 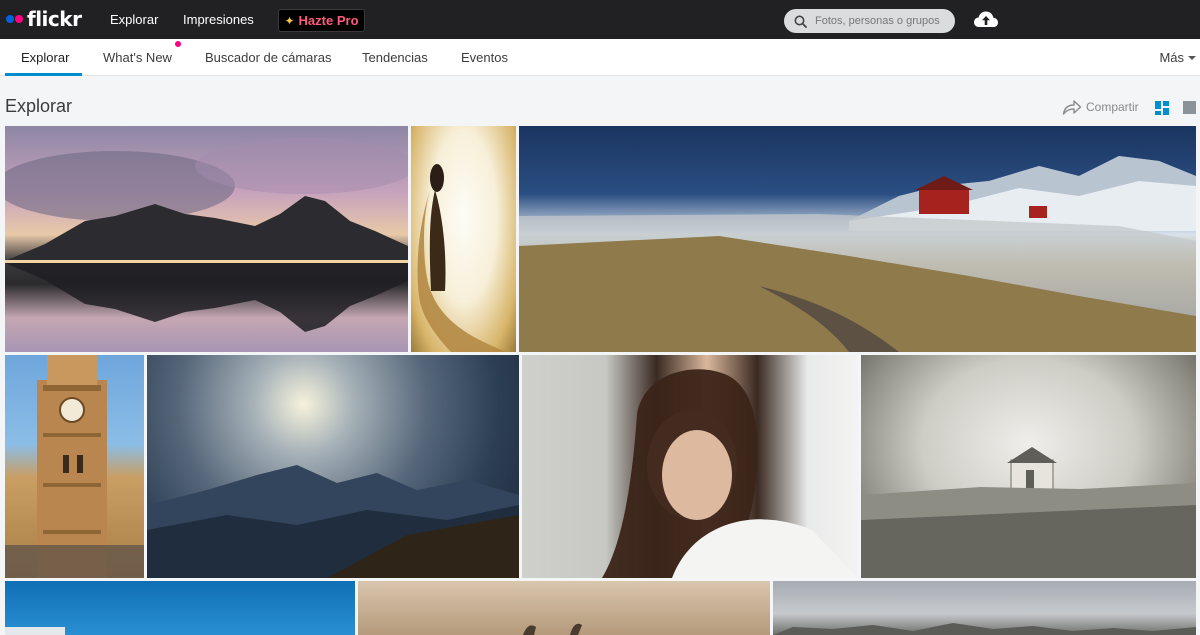 I want to click on photo-blue-sky, so click(x=180, y=608).